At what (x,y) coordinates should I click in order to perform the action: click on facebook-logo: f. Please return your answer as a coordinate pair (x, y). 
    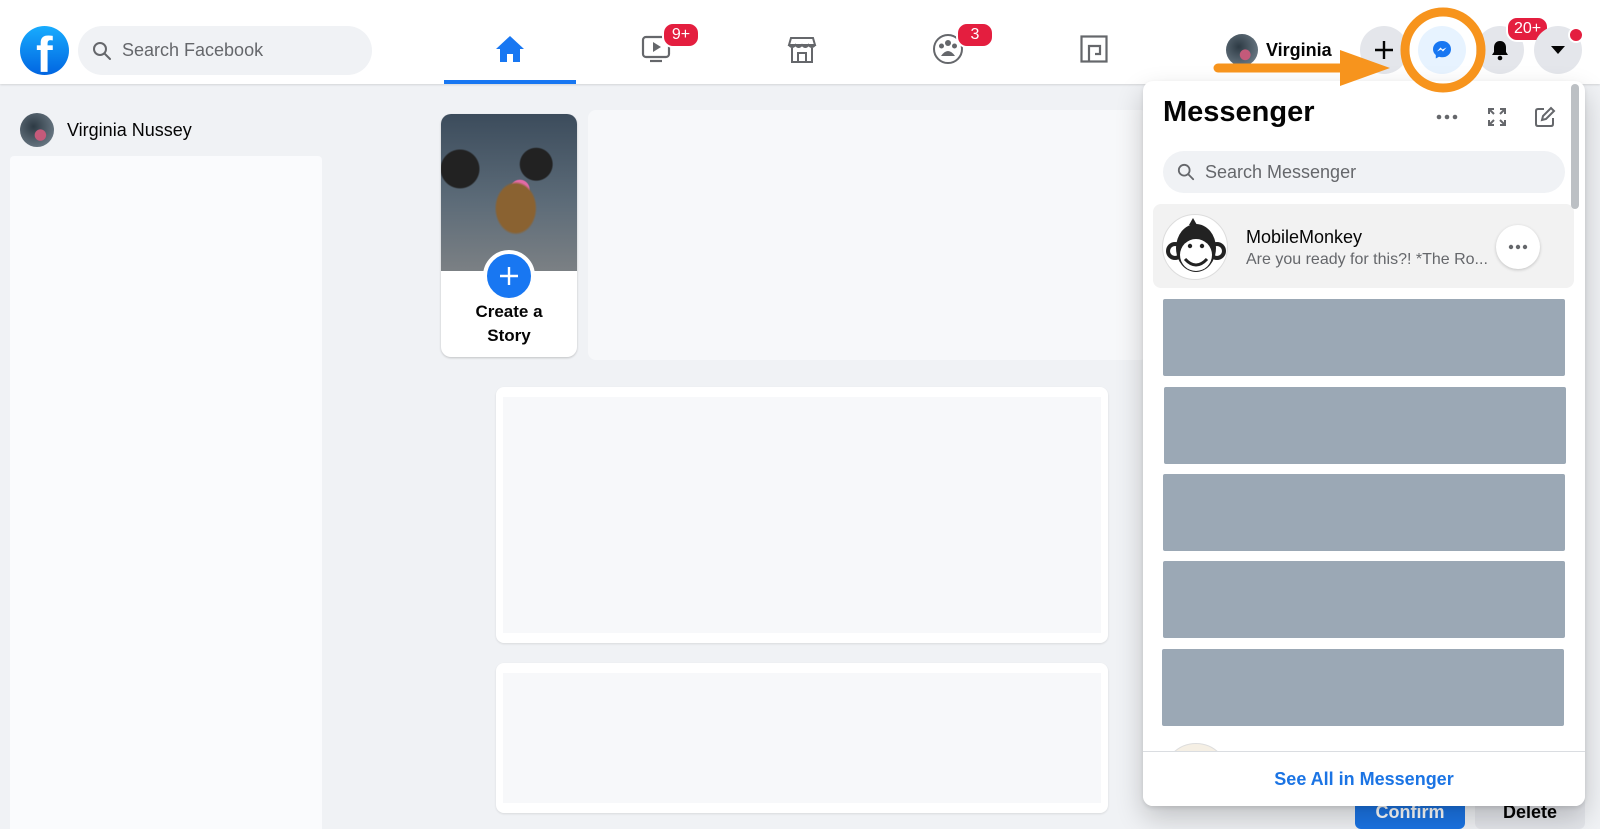
    Looking at the image, I should click on (44, 50).